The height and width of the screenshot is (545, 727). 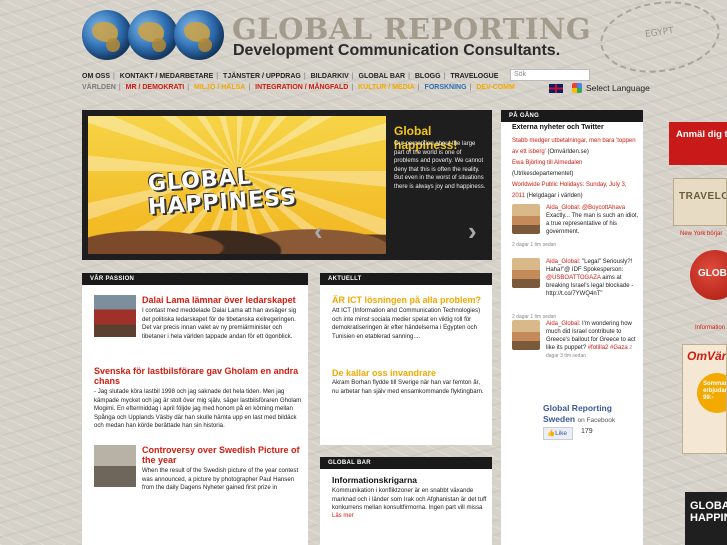 I want to click on global-banner-caption: Information, so click(x=710, y=328).